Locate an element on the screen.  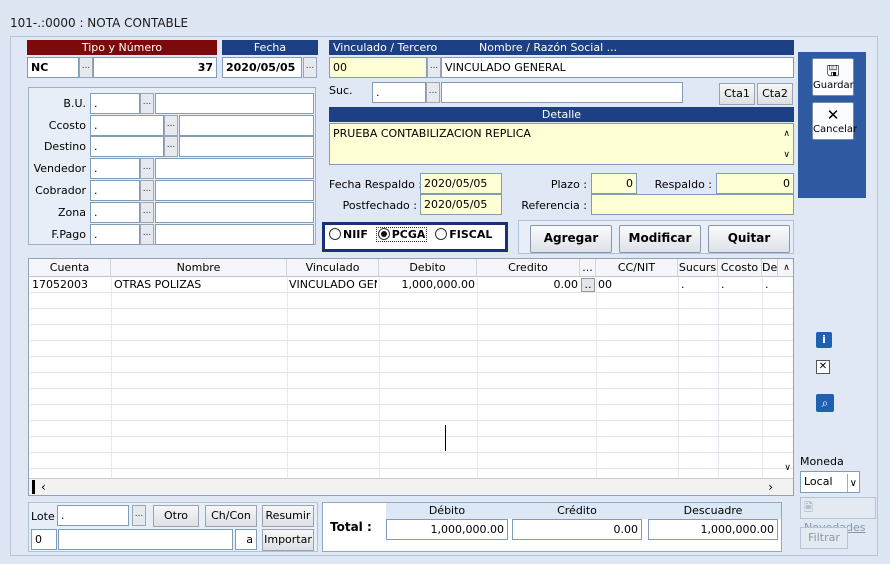
col-debito: Debito is located at coordinates (428, 268).